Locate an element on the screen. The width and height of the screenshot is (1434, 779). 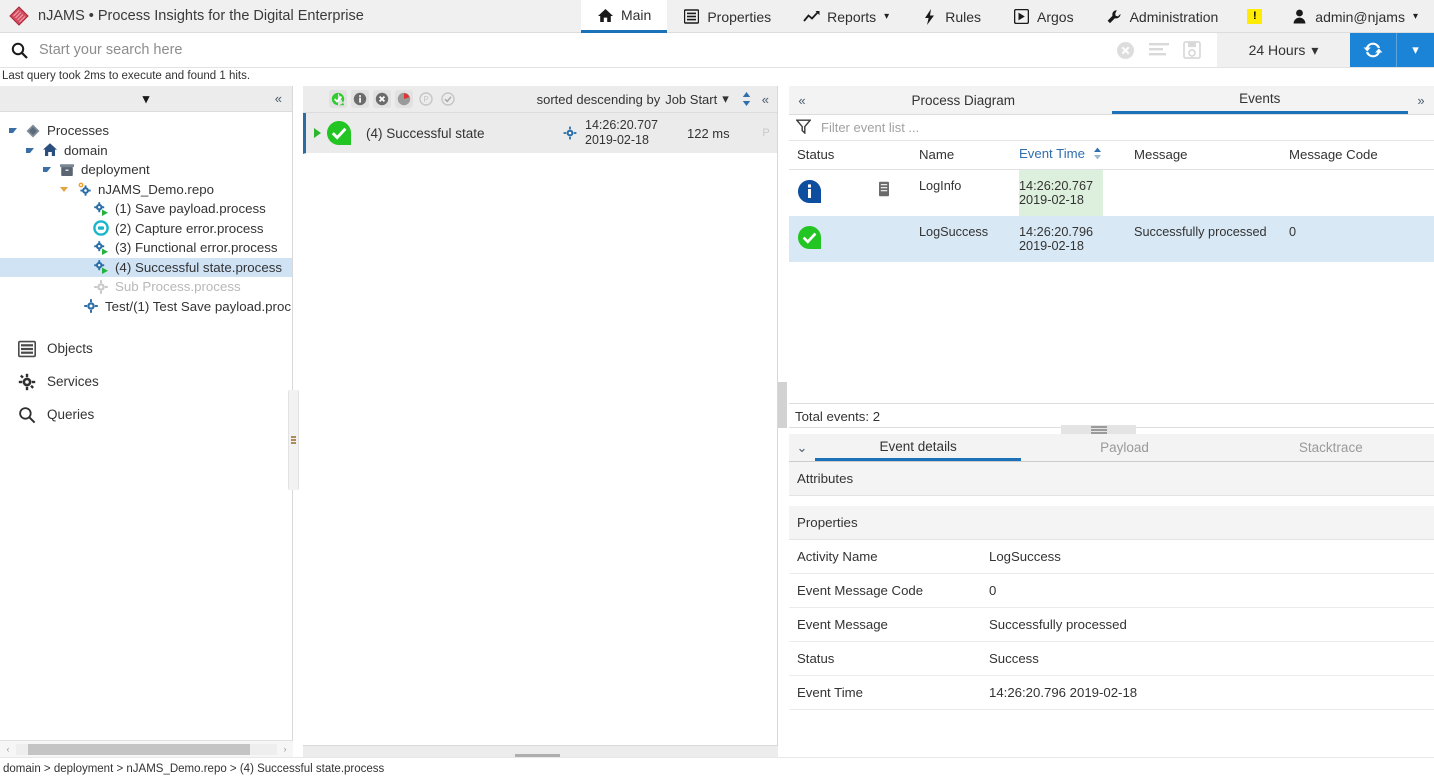
tree-node-test-1-test-save-payload-proc: Test/(1) Test Save payload.proc is located at coordinates (146, 307).